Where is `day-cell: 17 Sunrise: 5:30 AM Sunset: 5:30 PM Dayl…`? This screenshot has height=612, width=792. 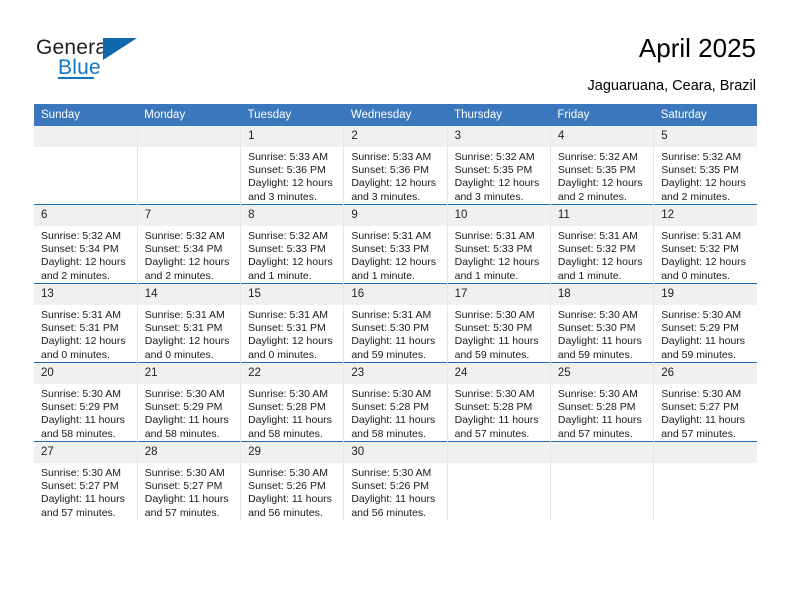 day-cell: 17 Sunrise: 5:30 AM Sunset: 5:30 PM Dayl… is located at coordinates (498, 323).